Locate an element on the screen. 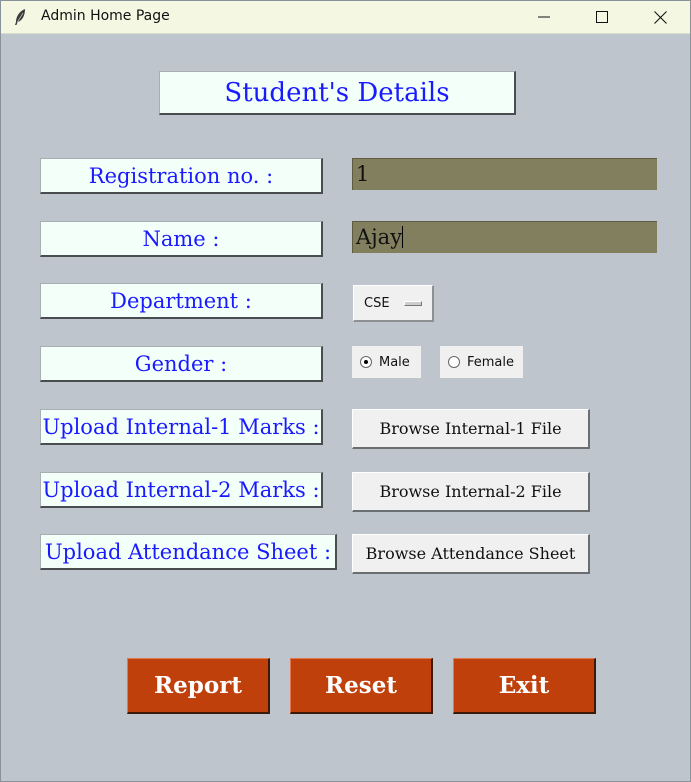 Image resolution: width=691 pixels, height=782 pixels. department-selected: CSE is located at coordinates (377, 303).